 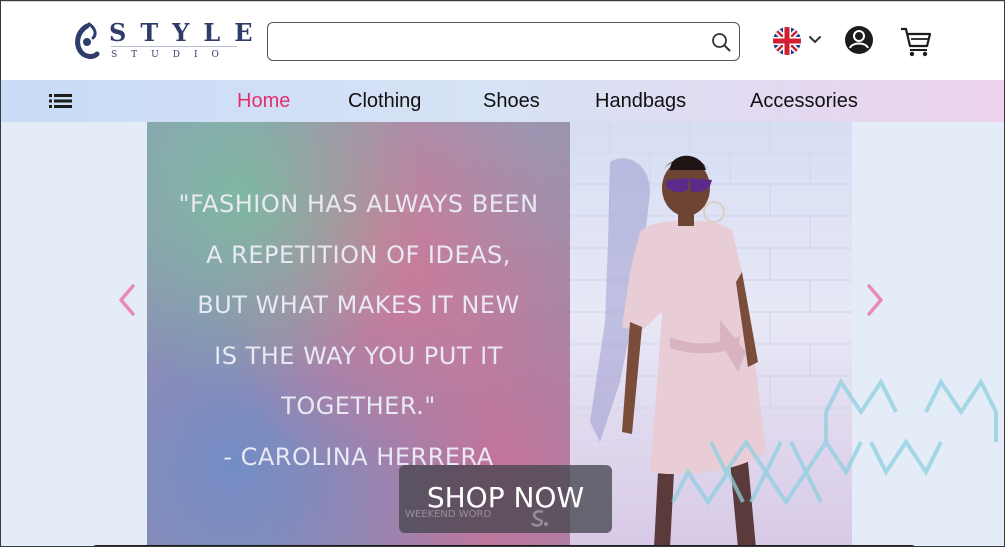 I want to click on chevron-down-icon, so click(x=815, y=40).